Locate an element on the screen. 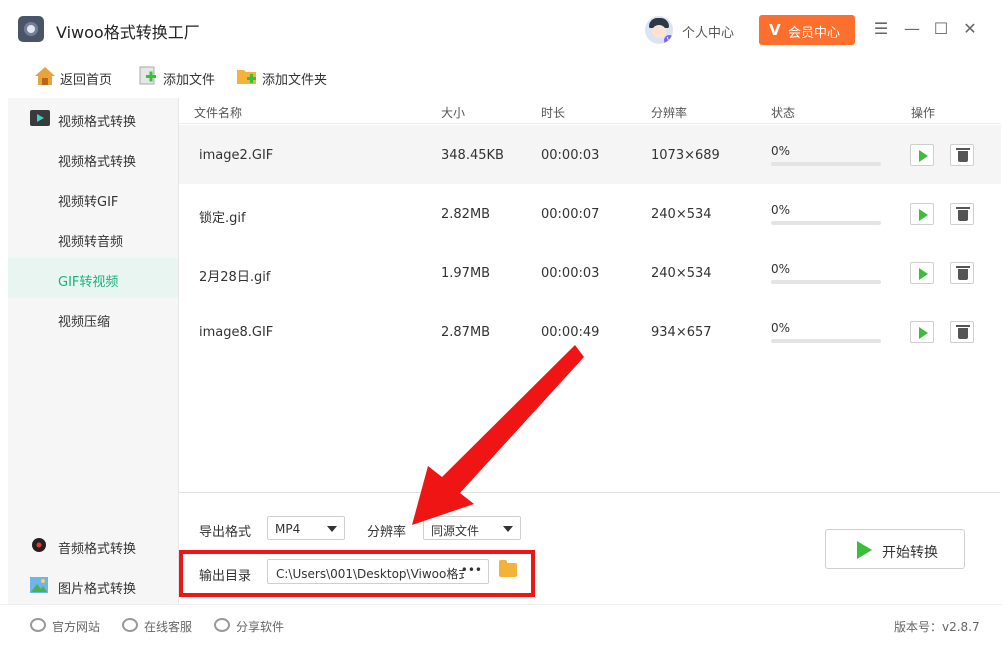 Image resolution: width=1002 pixels, height=652 pixels. vip-badge-icon: V is located at coordinates (668, 39).